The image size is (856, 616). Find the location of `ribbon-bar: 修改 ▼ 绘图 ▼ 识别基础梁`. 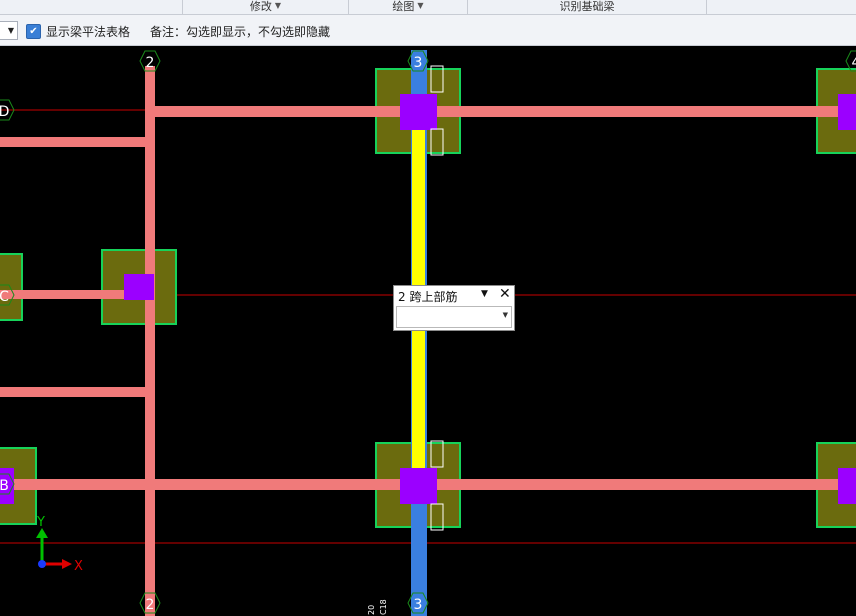

ribbon-bar: 修改 ▼ 绘图 ▼ 识别基础梁 is located at coordinates (428, 7).